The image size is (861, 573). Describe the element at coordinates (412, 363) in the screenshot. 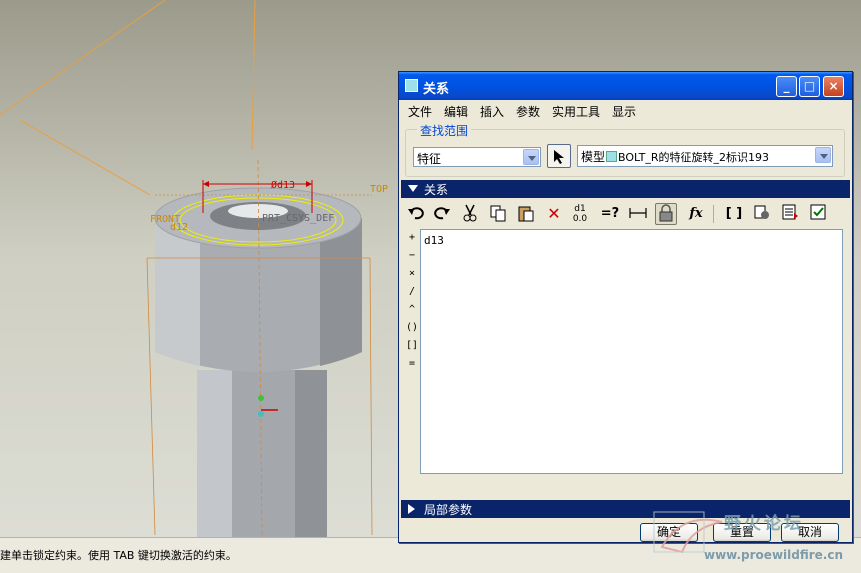

I see `operator-equals: =` at that location.